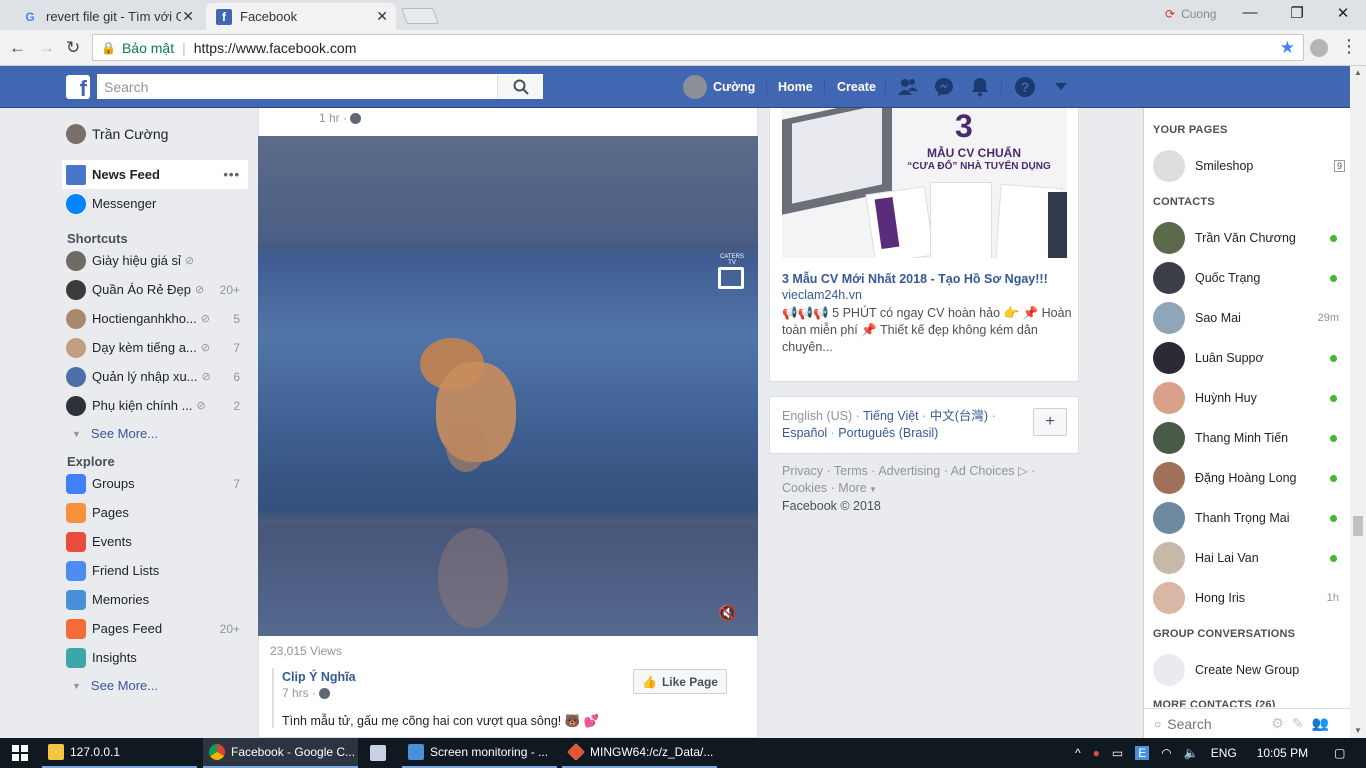  Describe the element at coordinates (1025, 87) in the screenshot. I see `help-icon: ?` at that location.